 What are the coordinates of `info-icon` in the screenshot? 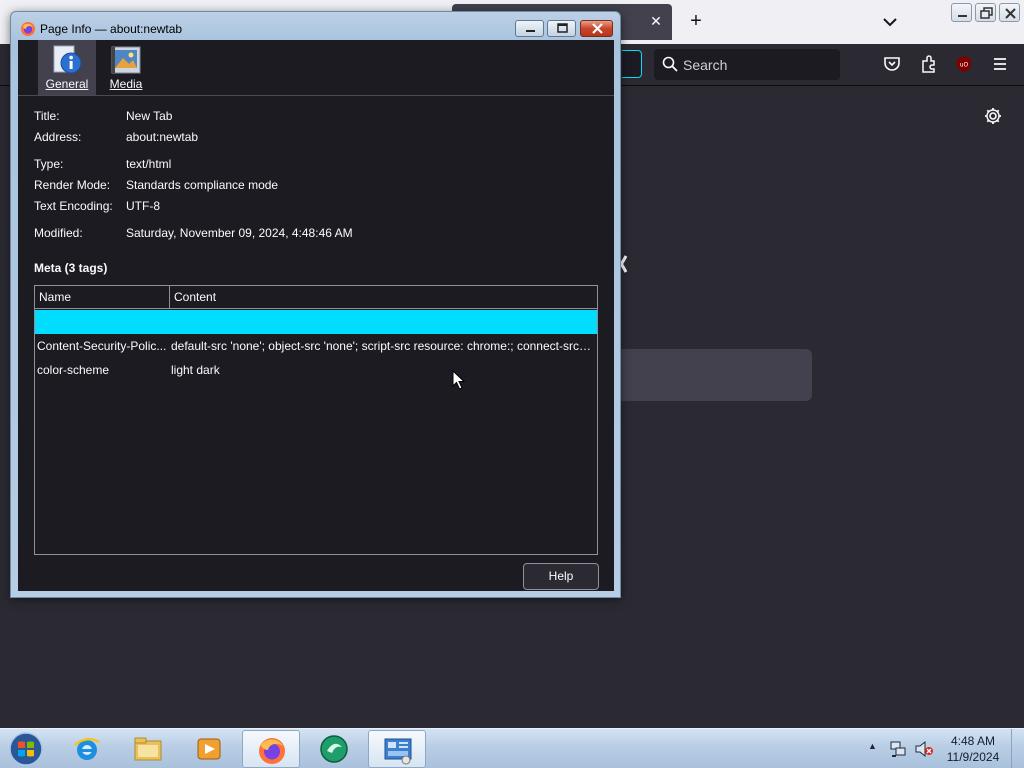 It's located at (67, 59).